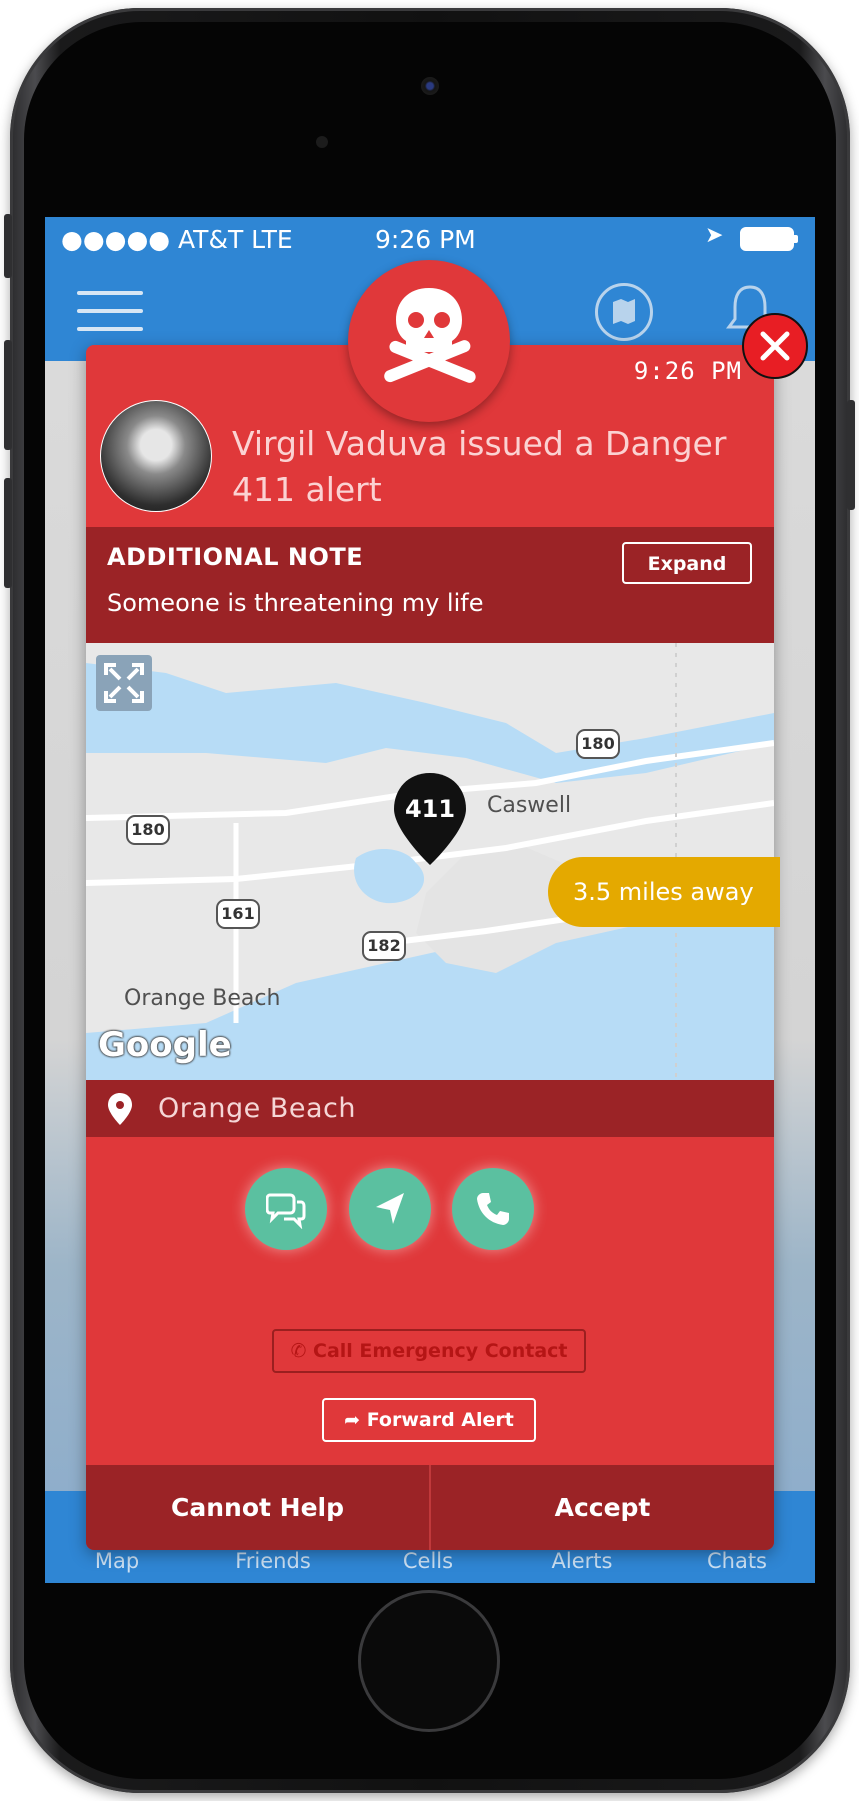  What do you see at coordinates (302, 1351) in the screenshot?
I see `phone-red-icon: ✆` at bounding box center [302, 1351].